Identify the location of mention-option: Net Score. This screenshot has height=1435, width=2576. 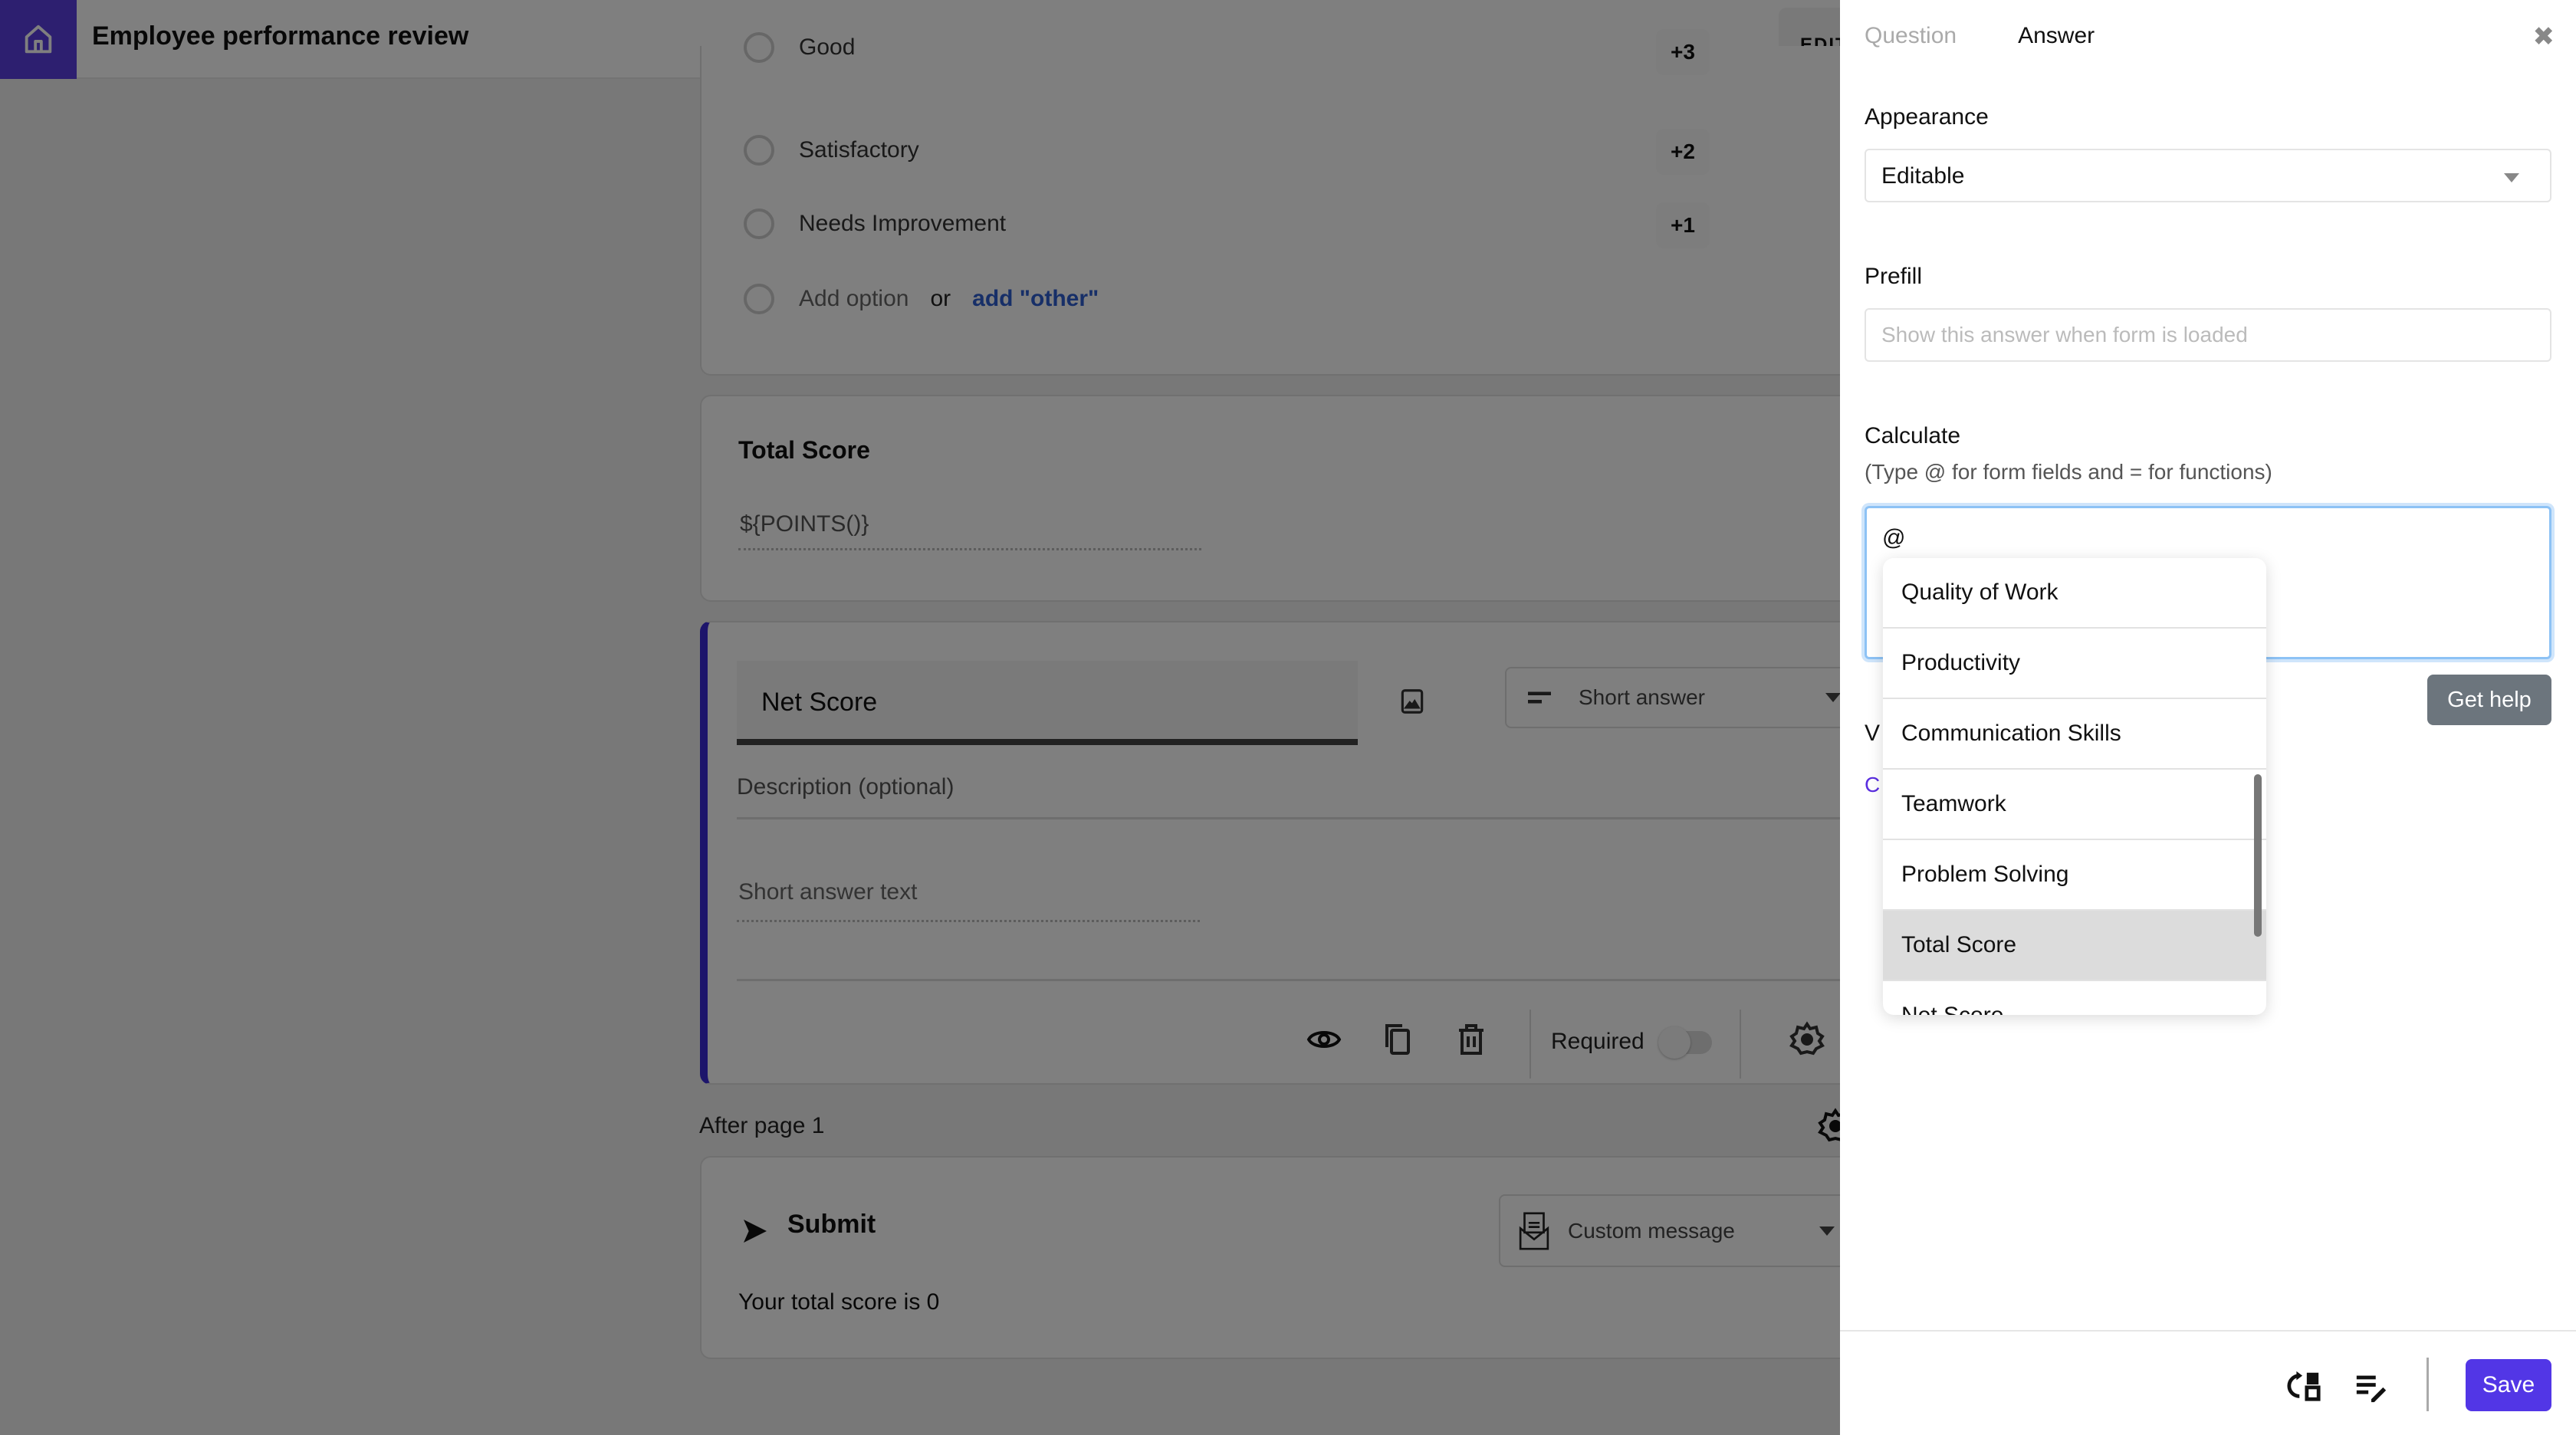
(2075, 998).